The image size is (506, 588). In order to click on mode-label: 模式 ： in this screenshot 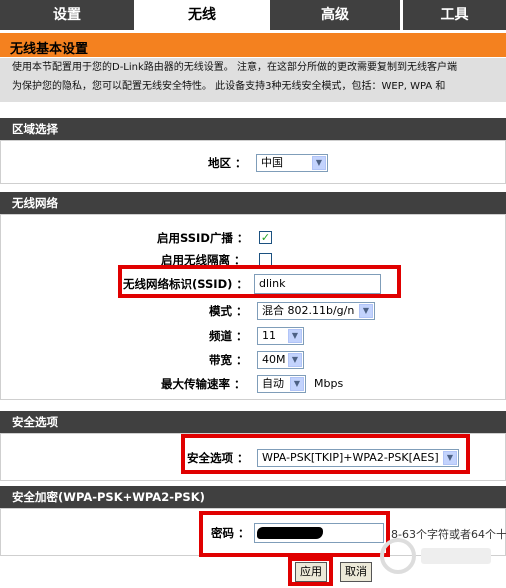, I will do `click(228, 311)`.